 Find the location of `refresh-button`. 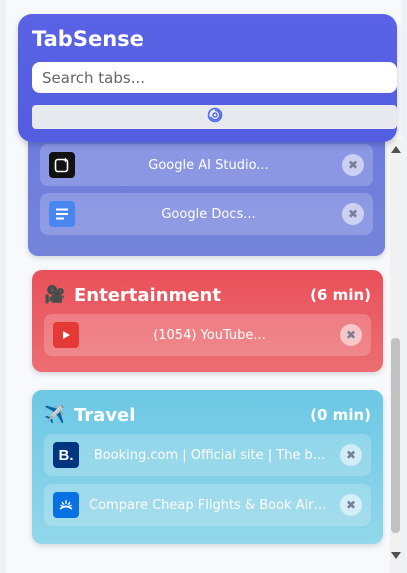

refresh-button is located at coordinates (214, 117).